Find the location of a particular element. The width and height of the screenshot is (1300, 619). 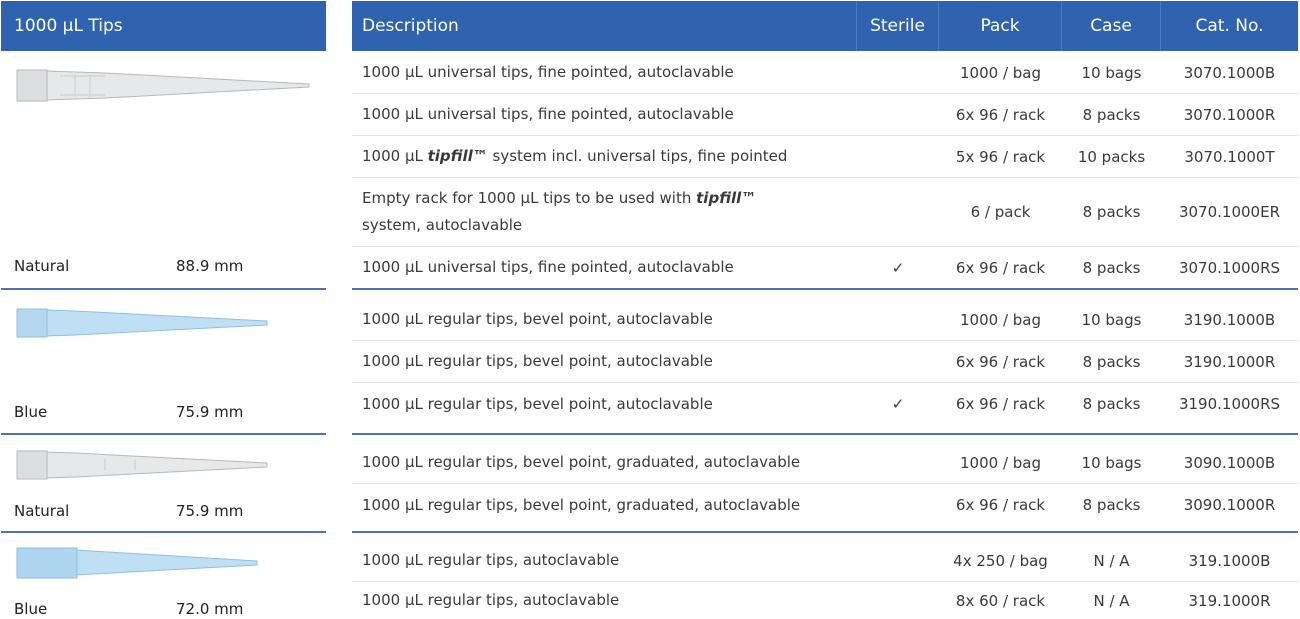

tip-length-label: 88.9 mm is located at coordinates (210, 266).